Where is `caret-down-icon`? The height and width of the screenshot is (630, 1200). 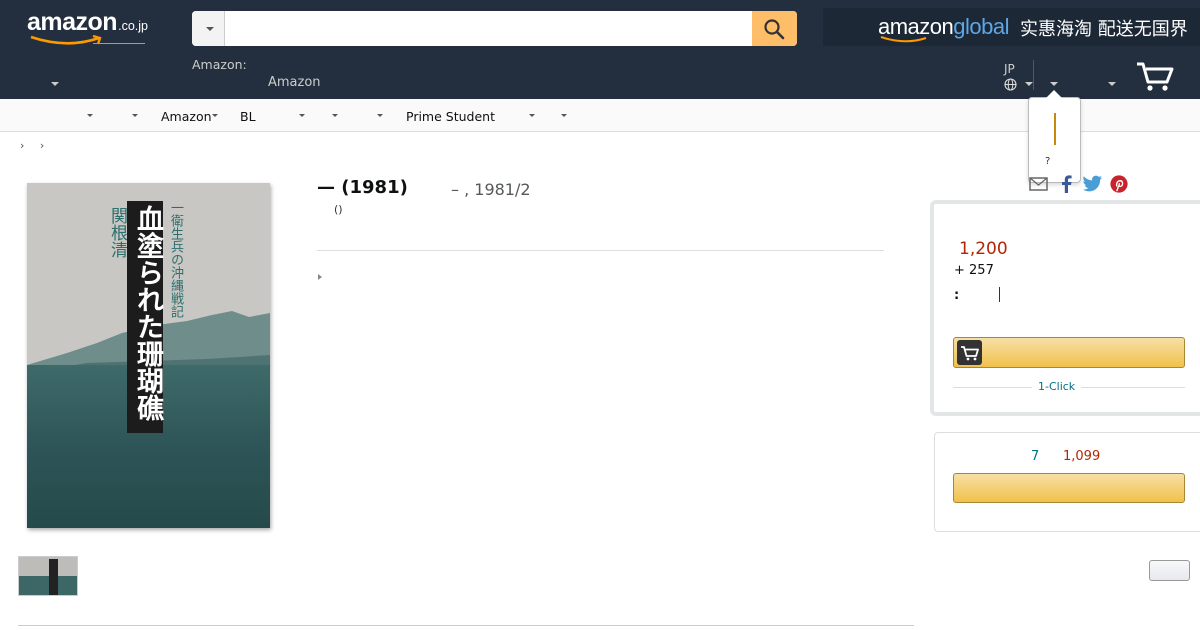
caret-down-icon is located at coordinates (210, 29).